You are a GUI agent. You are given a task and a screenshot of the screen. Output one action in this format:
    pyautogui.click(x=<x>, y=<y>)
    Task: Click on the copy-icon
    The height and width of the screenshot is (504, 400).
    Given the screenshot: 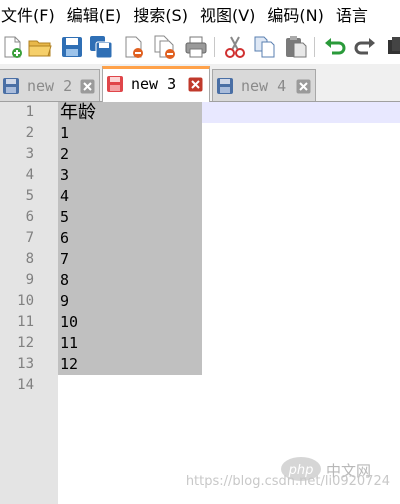 What is the action you would take?
    pyautogui.click(x=265, y=47)
    